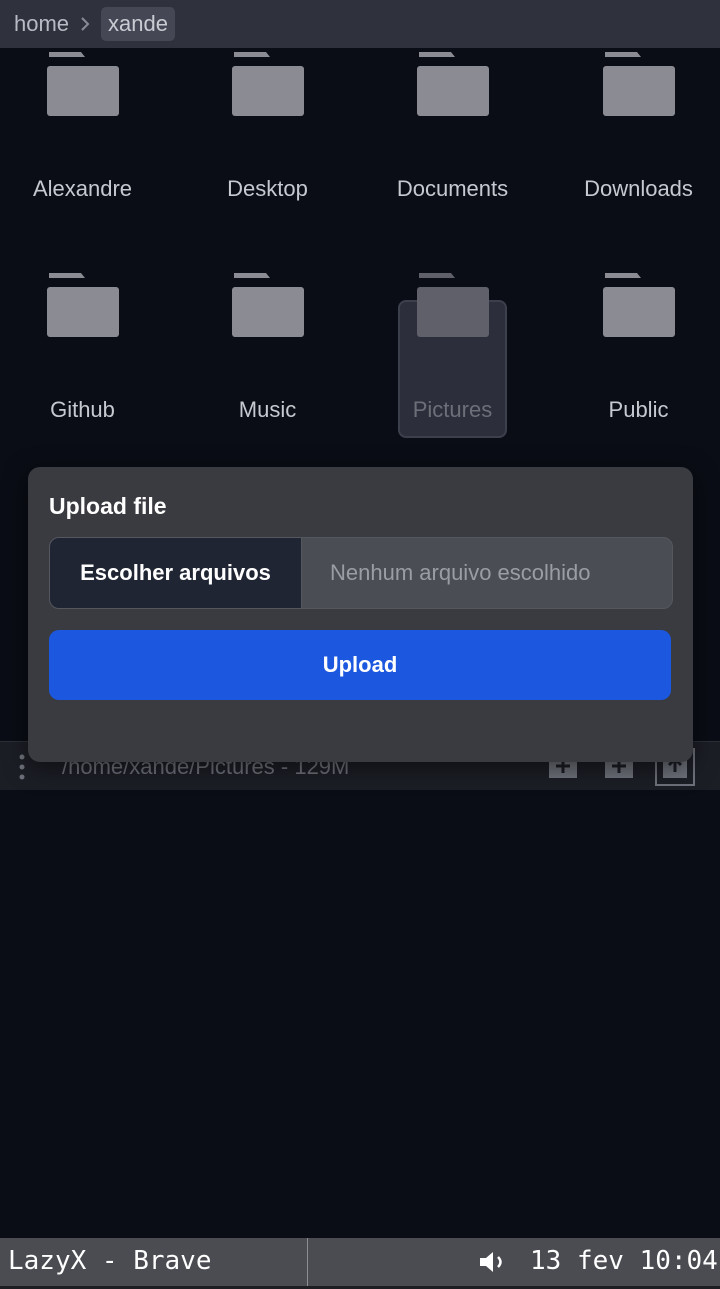  I want to click on window-title: LazyX - Brave, so click(110, 1261).